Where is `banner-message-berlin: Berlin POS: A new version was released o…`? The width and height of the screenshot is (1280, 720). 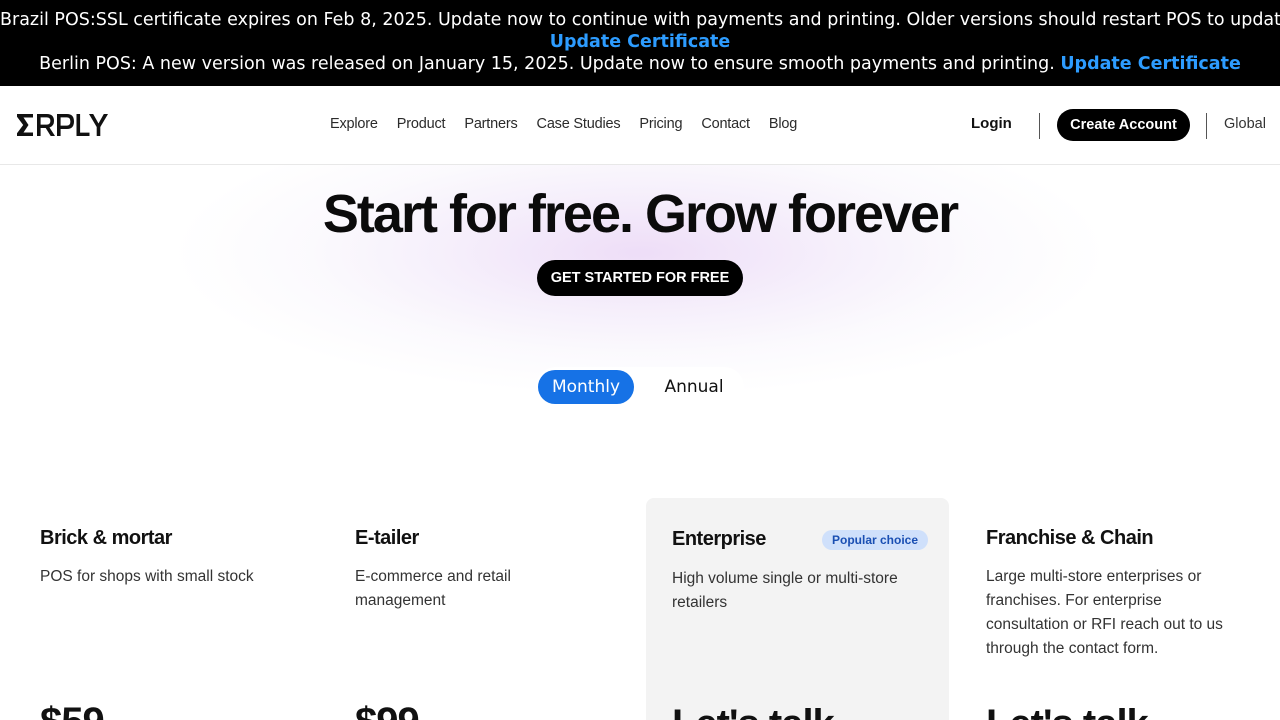
banner-message-berlin: Berlin POS: A new version was released o… is located at coordinates (547, 64).